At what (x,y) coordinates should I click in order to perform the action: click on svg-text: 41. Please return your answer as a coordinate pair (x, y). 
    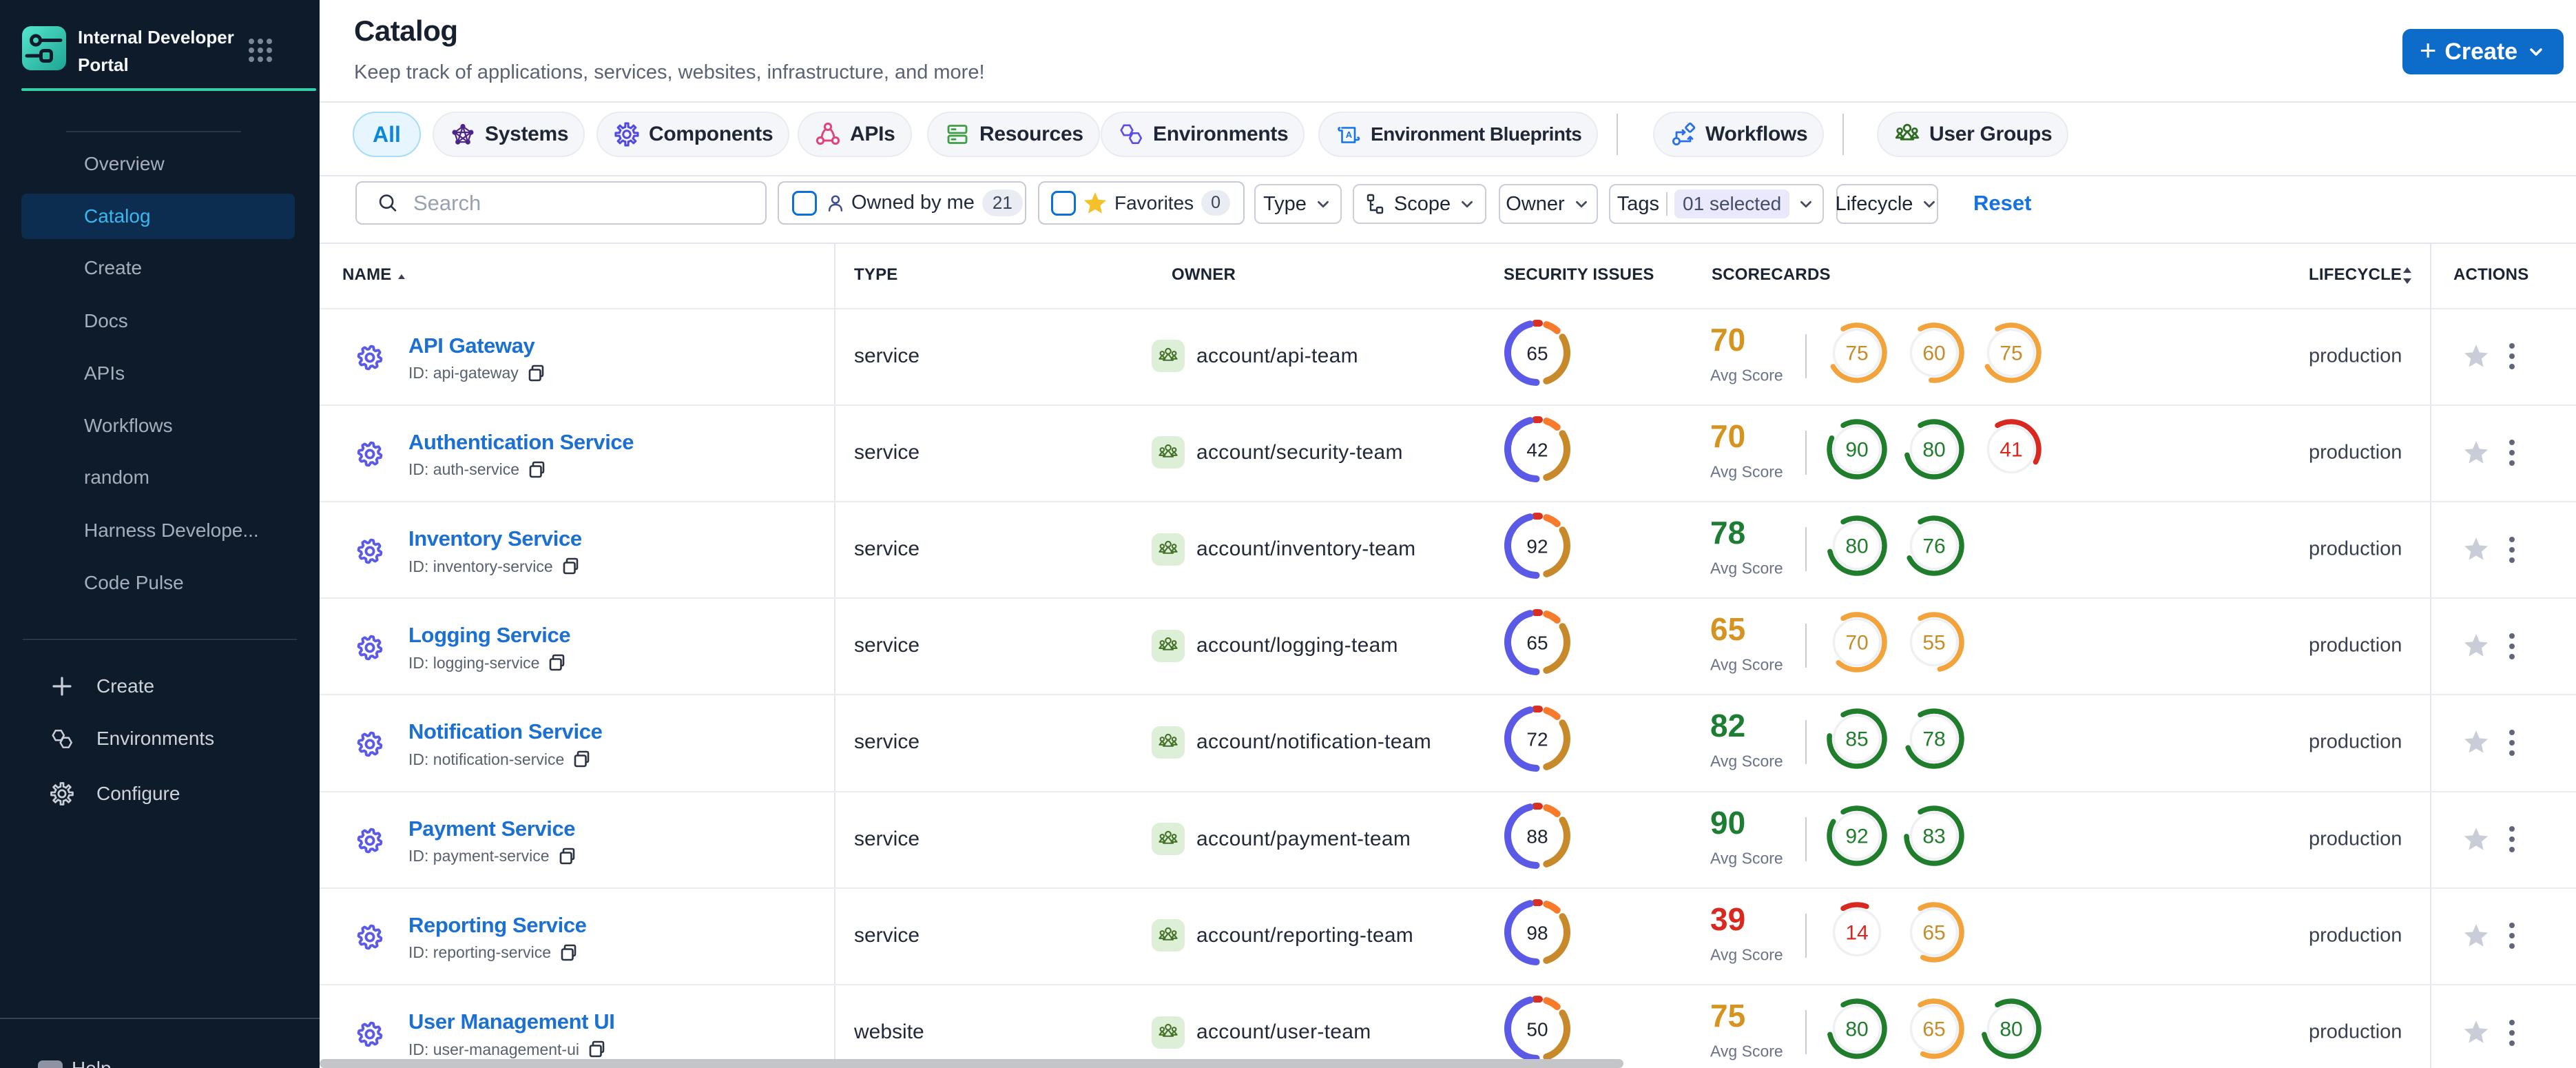
    Looking at the image, I should click on (2010, 450).